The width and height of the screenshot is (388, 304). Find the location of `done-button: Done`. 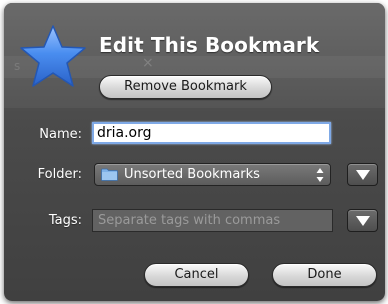

done-button: Done is located at coordinates (324, 275).